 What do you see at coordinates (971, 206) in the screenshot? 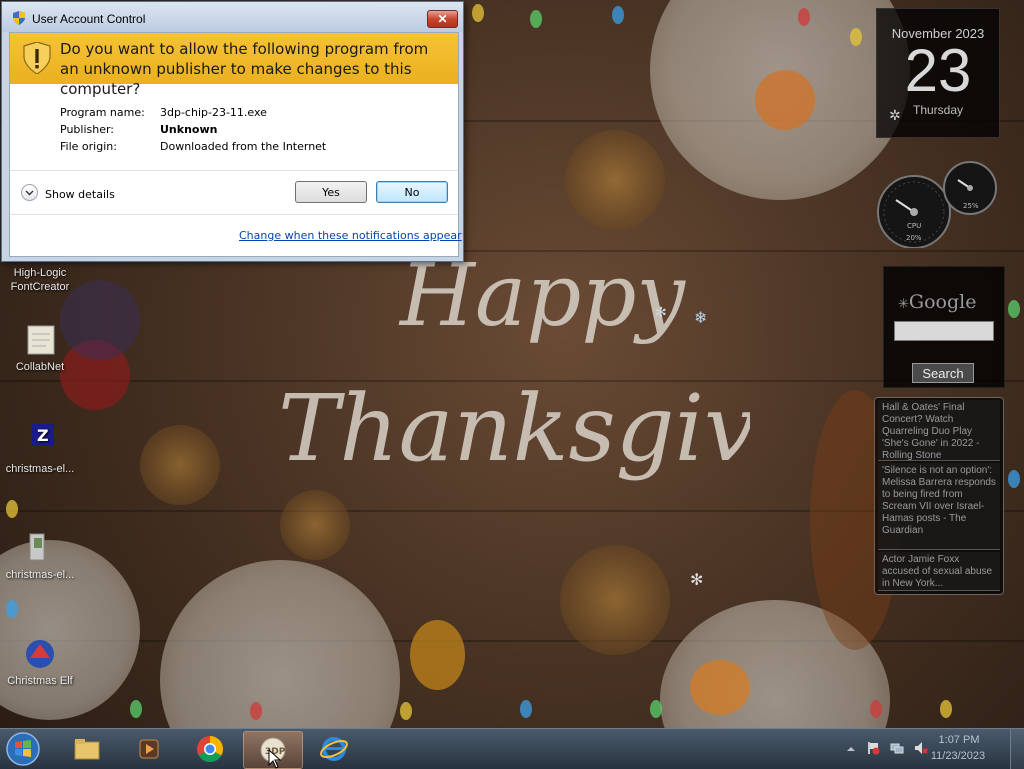
I see `ram-percent: 25%` at bounding box center [971, 206].